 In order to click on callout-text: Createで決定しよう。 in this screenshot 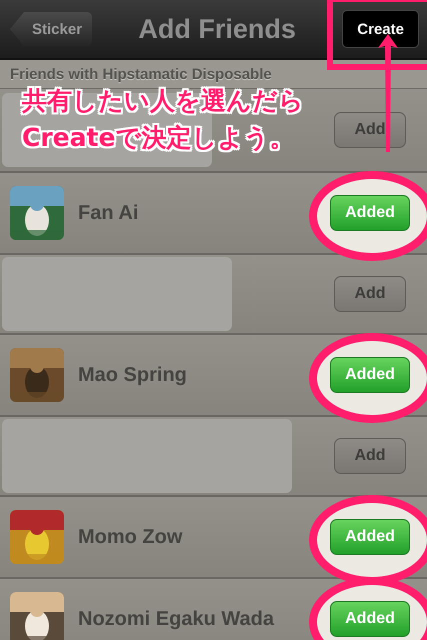, I will do `click(159, 138)`.